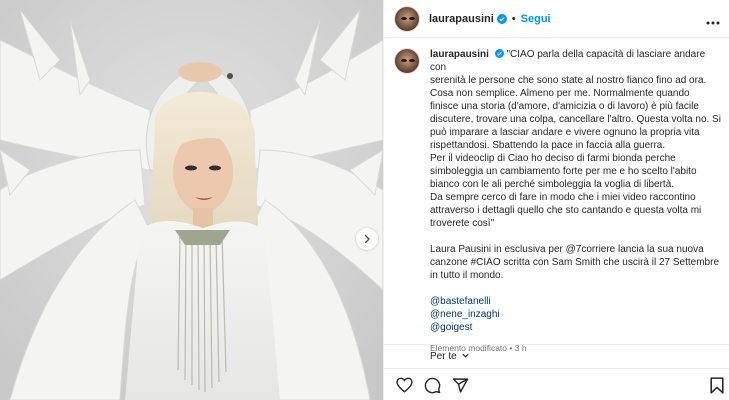 The width and height of the screenshot is (729, 400). Describe the element at coordinates (556, 19) in the screenshot. I see `post-header: laurapausini • Segui` at that location.